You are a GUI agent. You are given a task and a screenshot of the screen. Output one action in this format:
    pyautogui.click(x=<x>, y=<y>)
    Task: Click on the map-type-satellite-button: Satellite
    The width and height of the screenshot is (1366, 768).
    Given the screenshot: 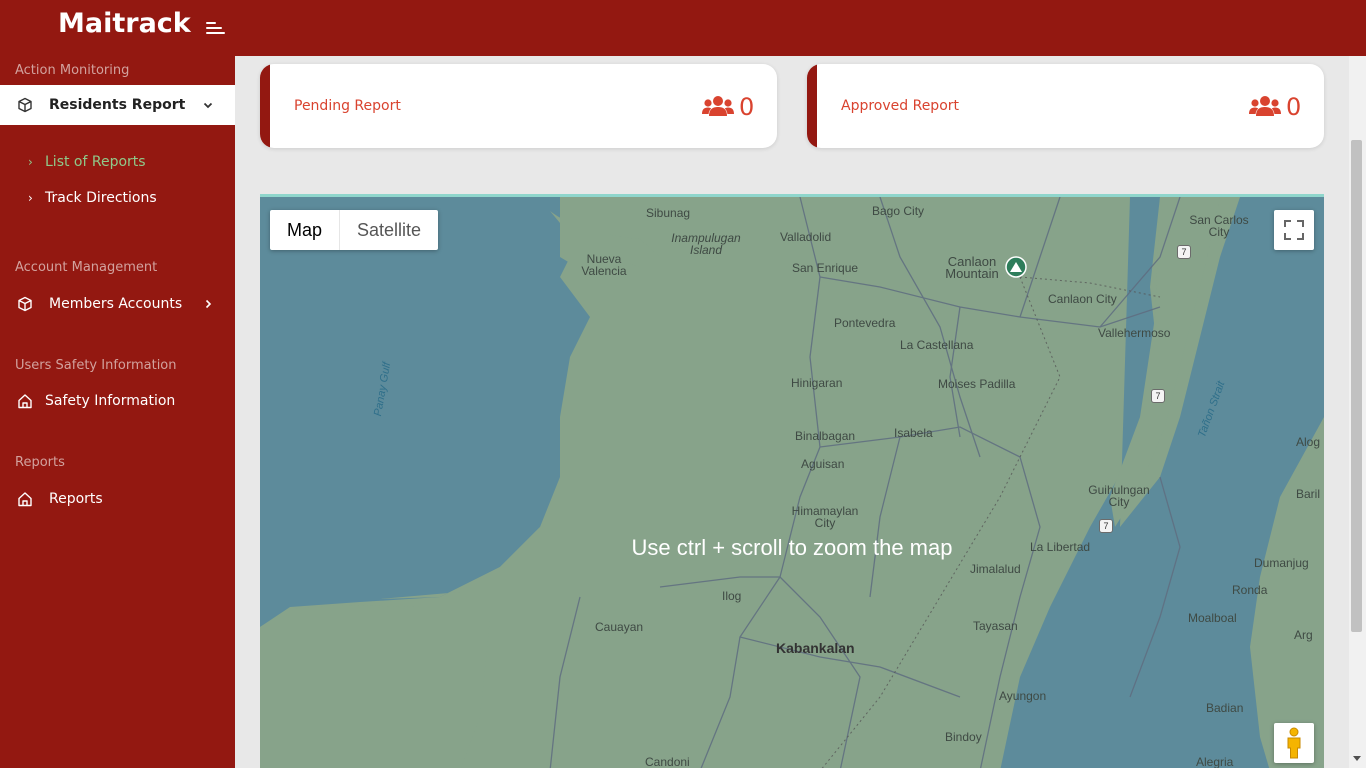 What is the action you would take?
    pyautogui.click(x=389, y=230)
    